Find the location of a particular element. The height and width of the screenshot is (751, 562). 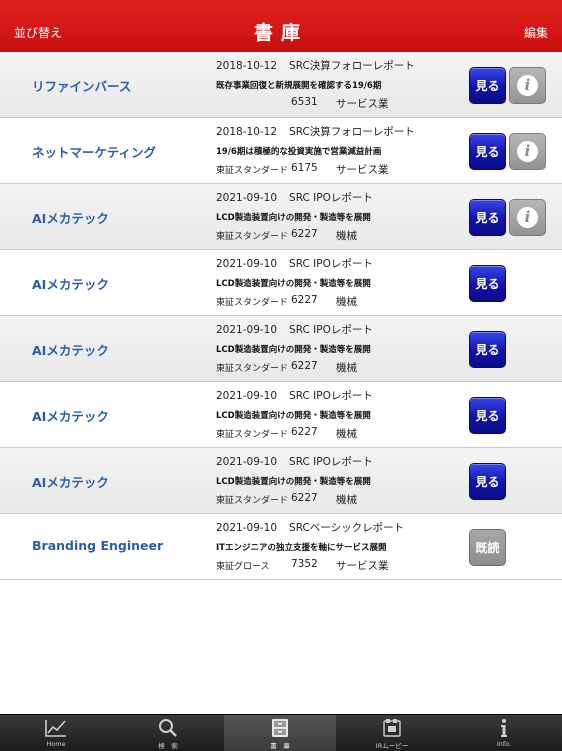

tab-home: Home is located at coordinates (56, 733).